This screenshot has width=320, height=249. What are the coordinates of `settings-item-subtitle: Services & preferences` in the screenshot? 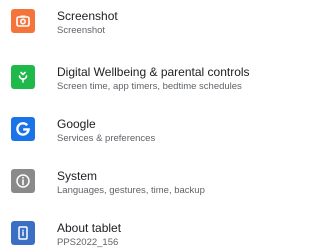 It's located at (106, 138).